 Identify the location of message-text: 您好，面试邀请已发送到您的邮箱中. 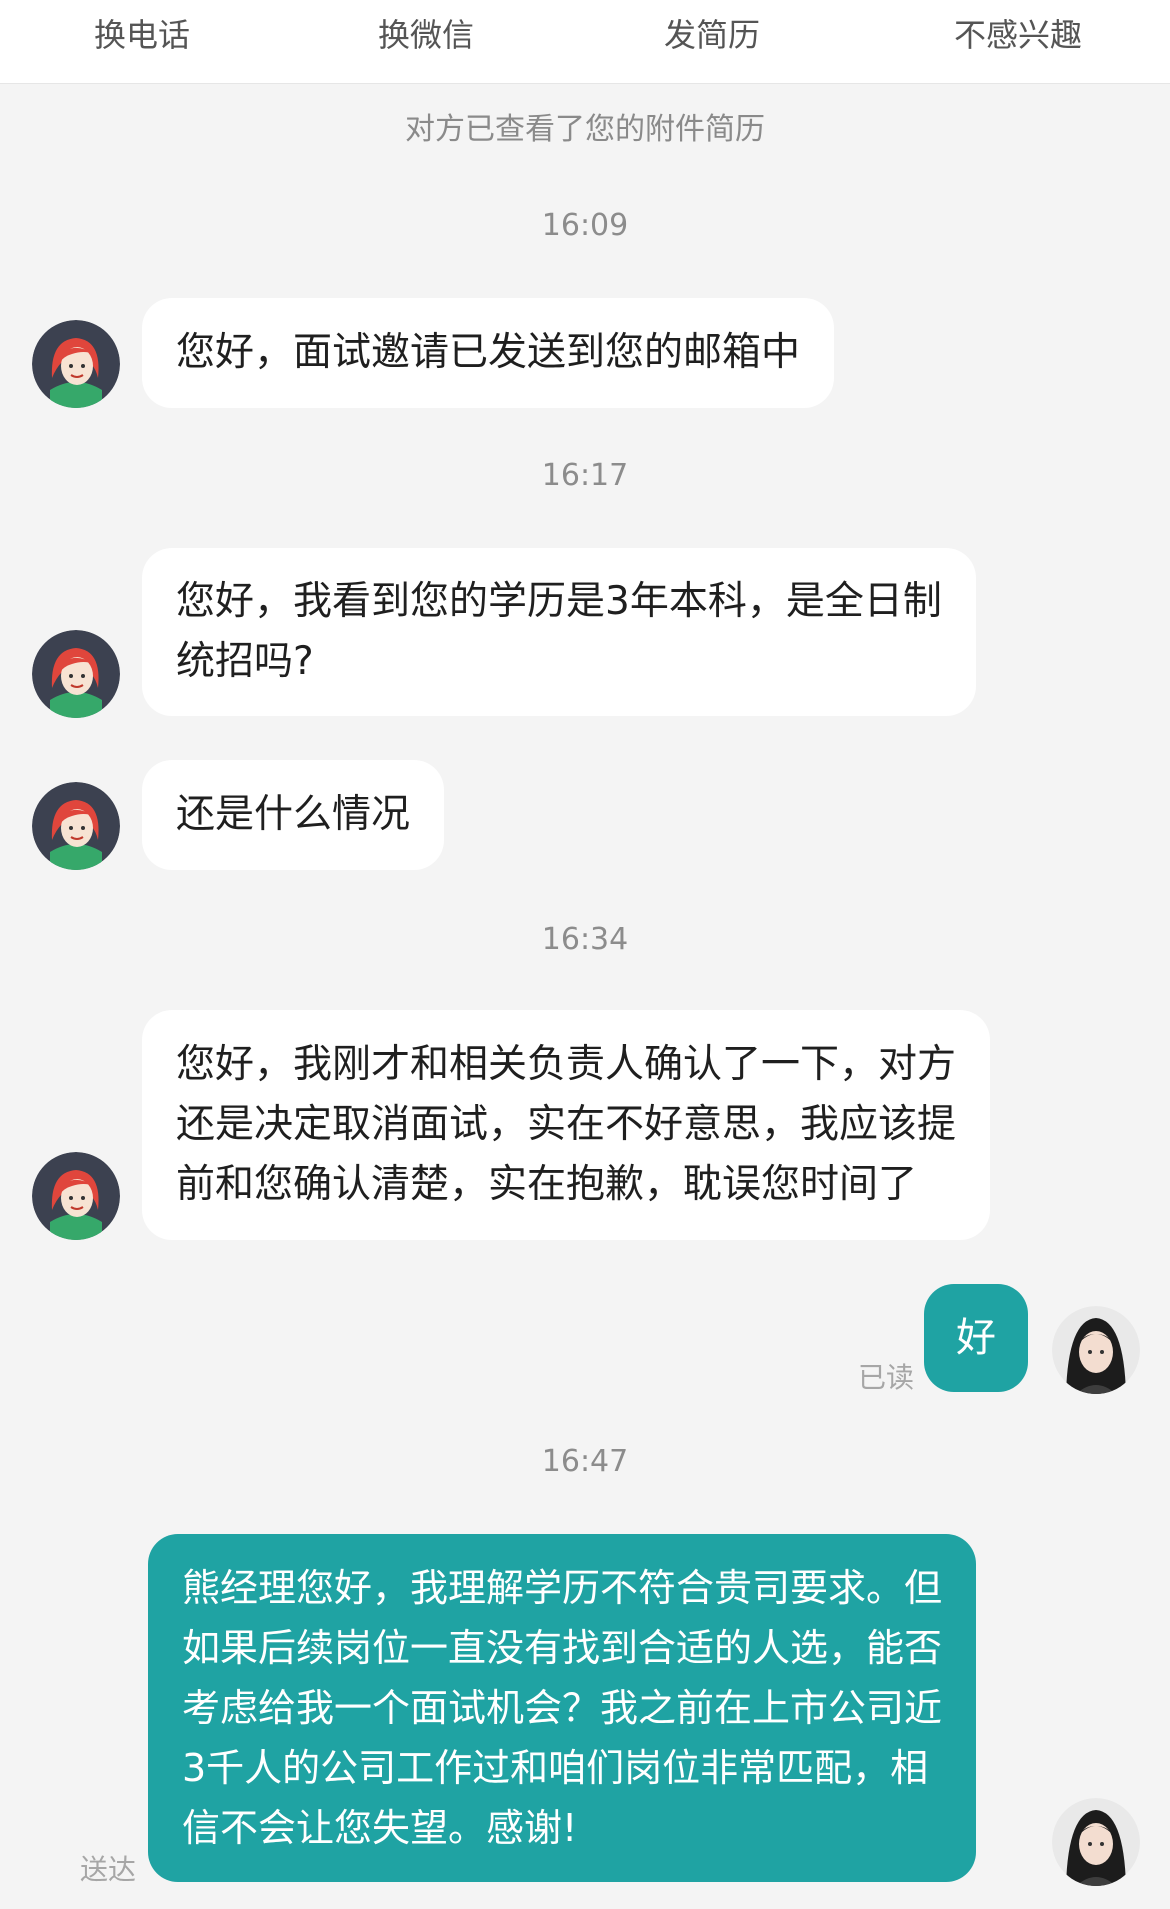
(488, 352).